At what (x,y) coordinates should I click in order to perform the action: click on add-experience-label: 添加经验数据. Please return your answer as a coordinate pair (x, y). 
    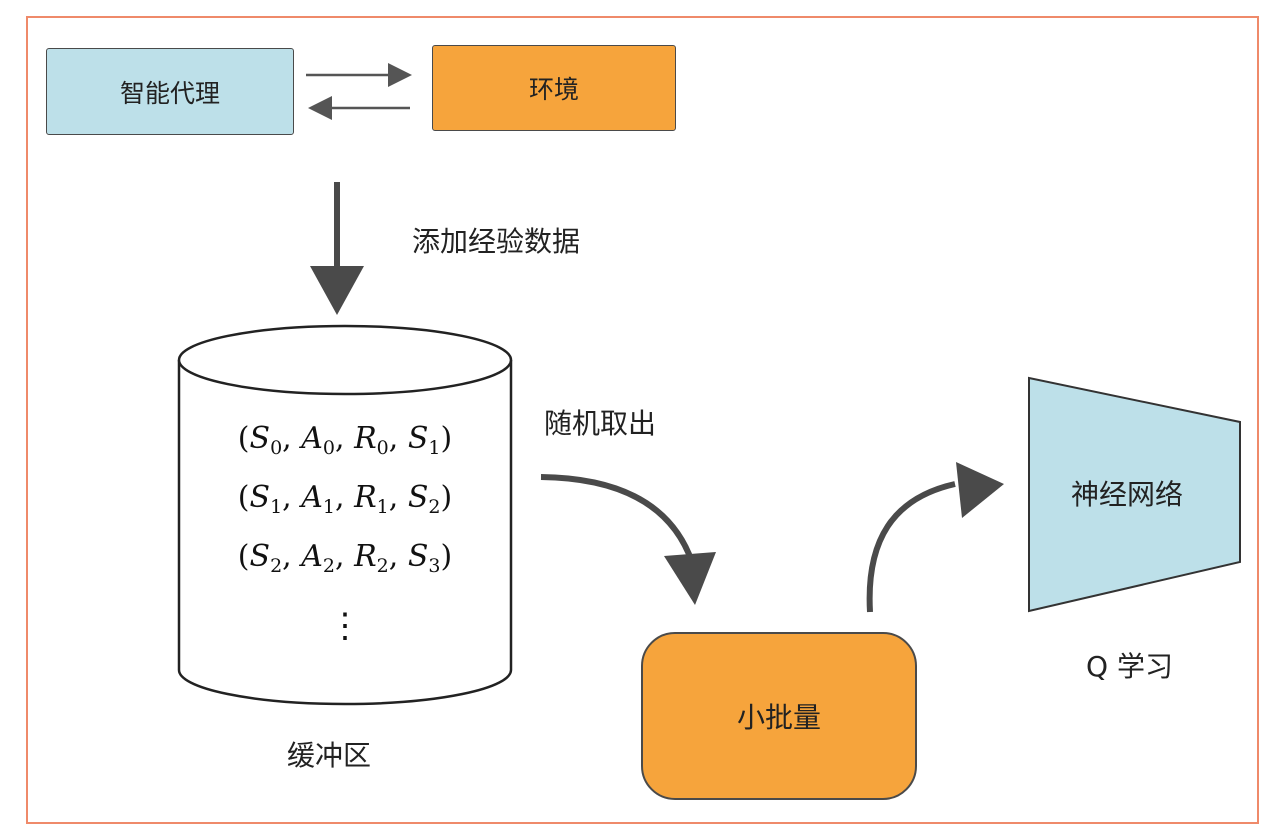
    Looking at the image, I should click on (496, 241).